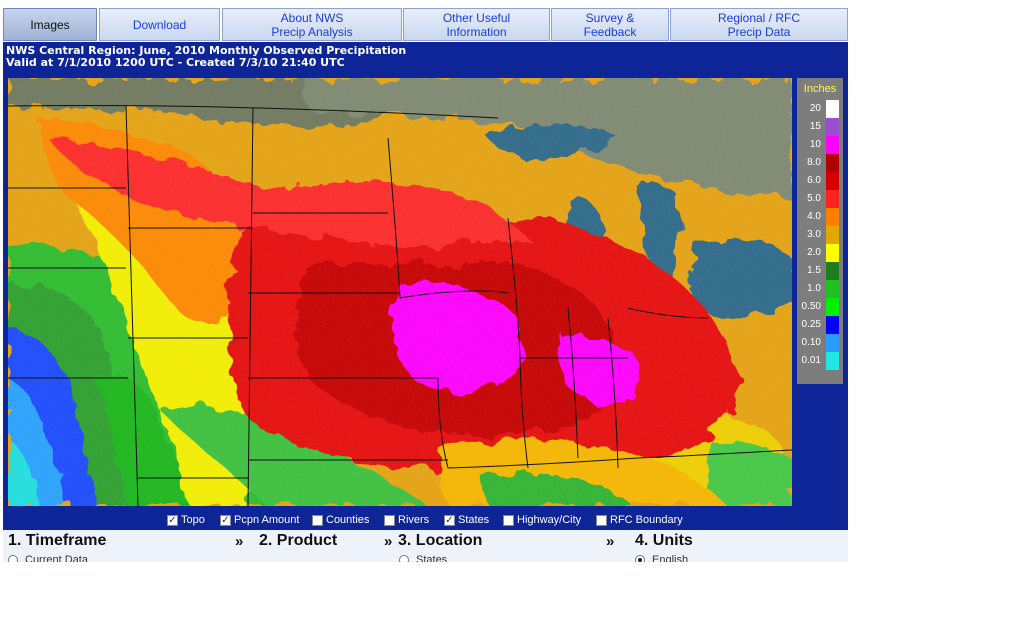 This screenshot has width=1023, height=622. Describe the element at coordinates (815, 144) in the screenshot. I see `legend-label: 10` at that location.